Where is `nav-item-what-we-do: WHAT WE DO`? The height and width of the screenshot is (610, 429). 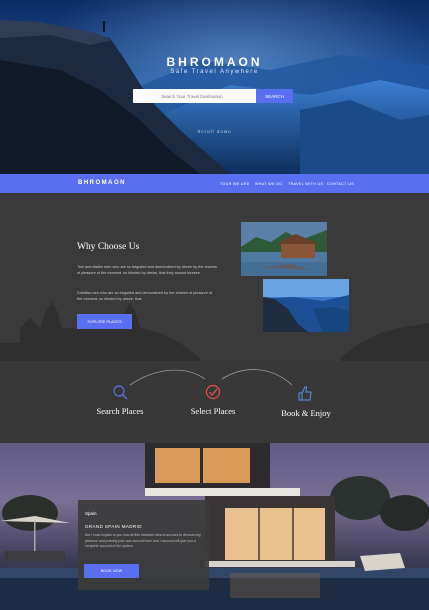
nav-item-what-we-do: WHAT WE DO is located at coordinates (268, 184).